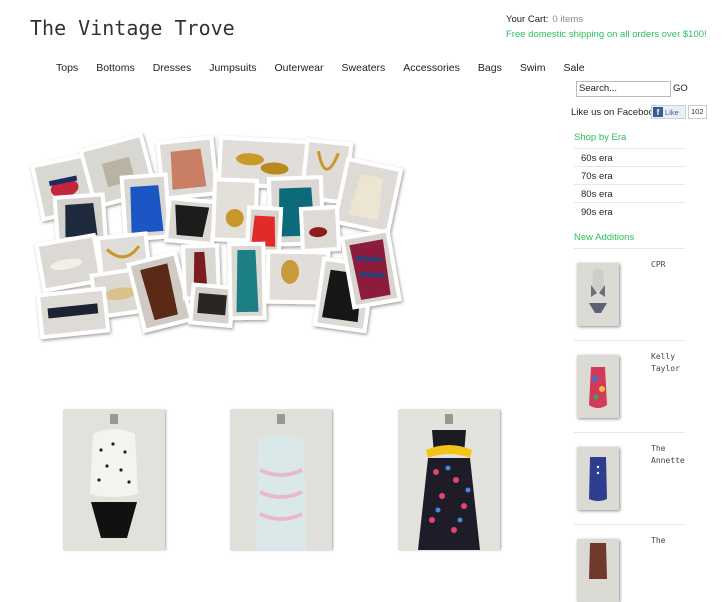 Image resolution: width=727 pixels, height=602 pixels. I want to click on nav-swim: Swim, so click(533, 68).